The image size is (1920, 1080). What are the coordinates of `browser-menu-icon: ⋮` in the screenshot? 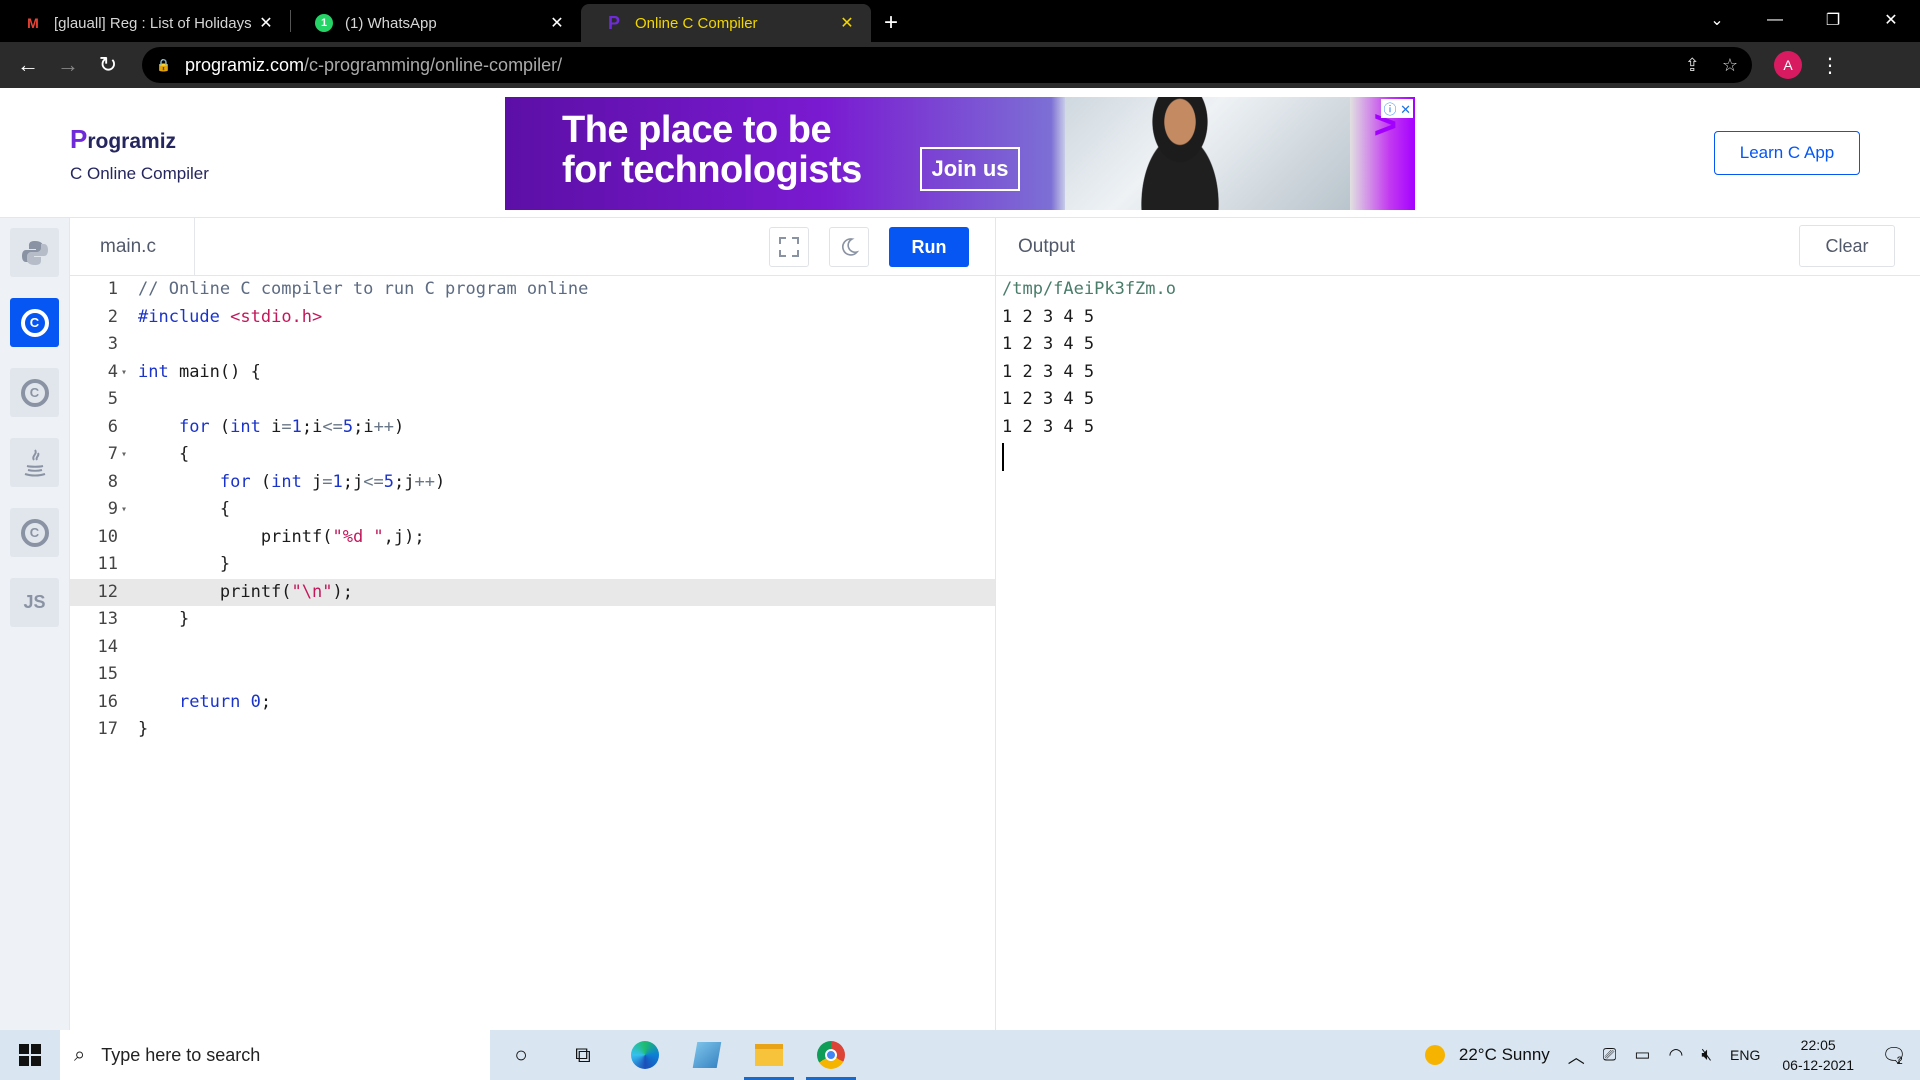 It's located at (1830, 65).